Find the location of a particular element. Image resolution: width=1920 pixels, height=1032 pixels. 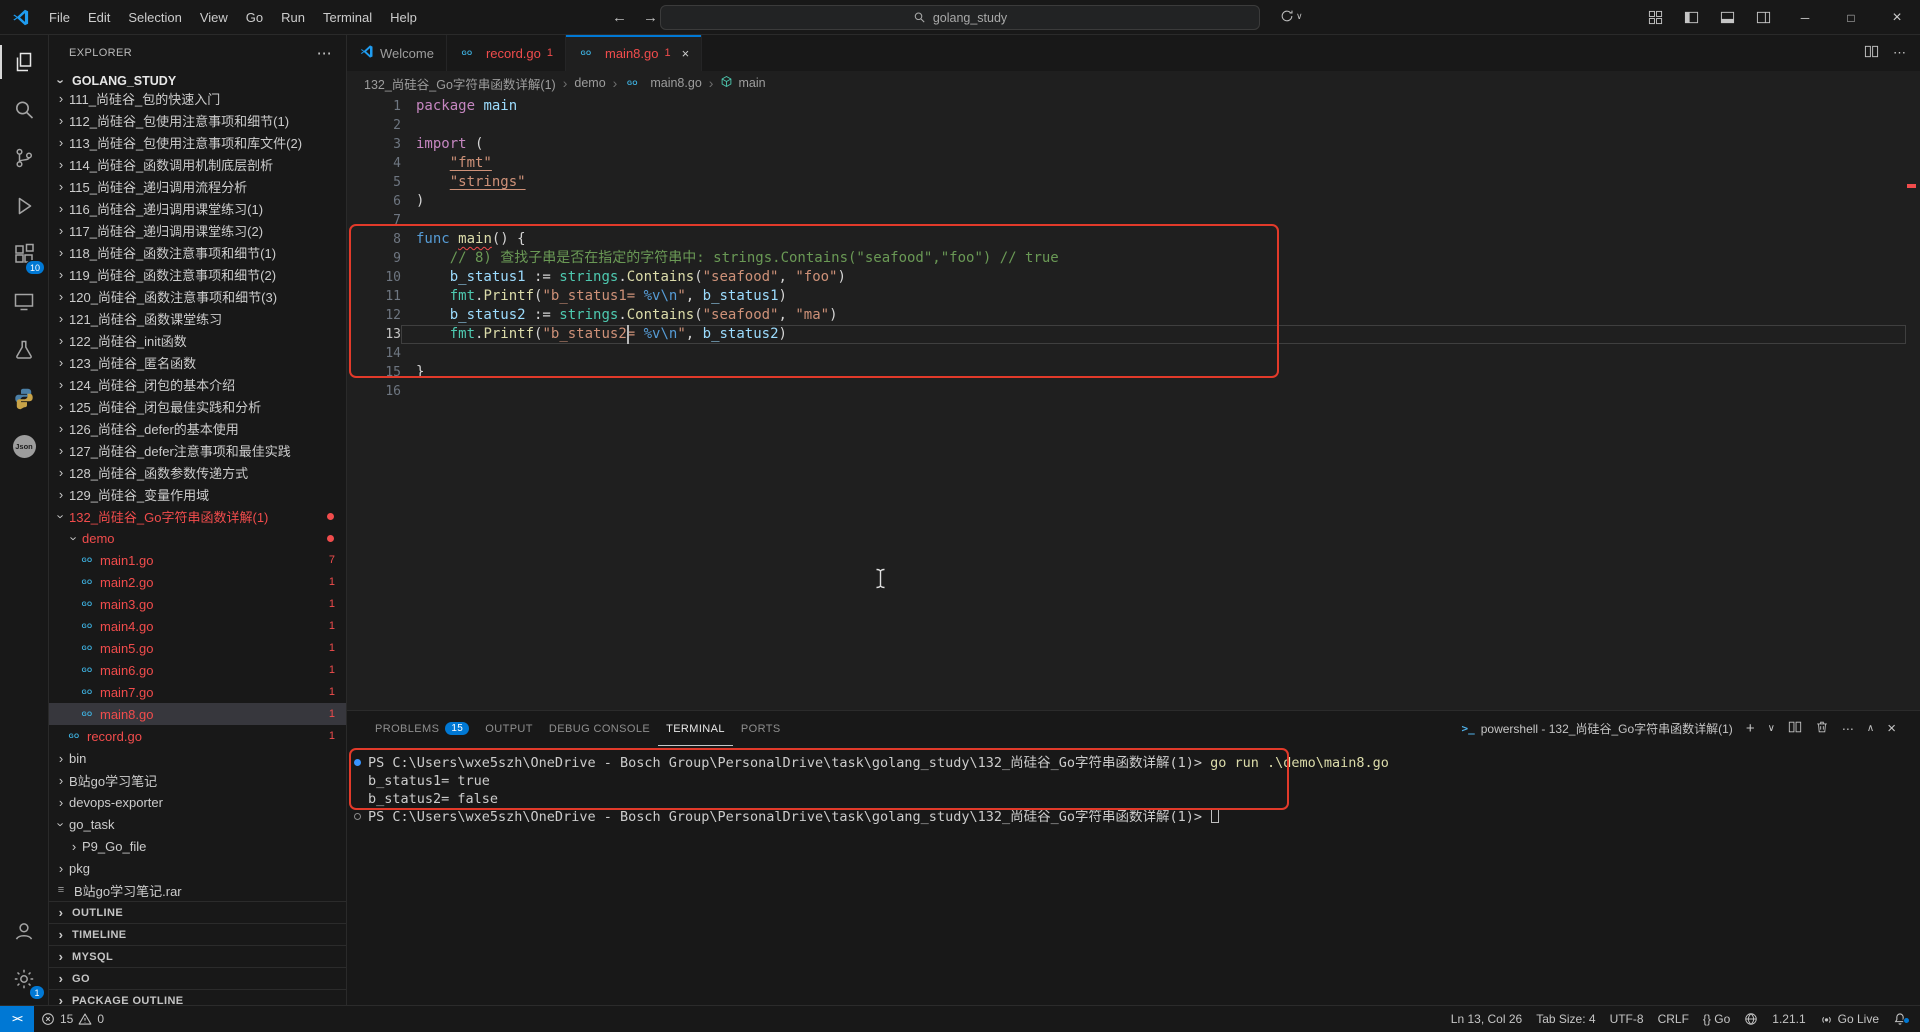

close-panel-icon: × is located at coordinates (1891, 728).